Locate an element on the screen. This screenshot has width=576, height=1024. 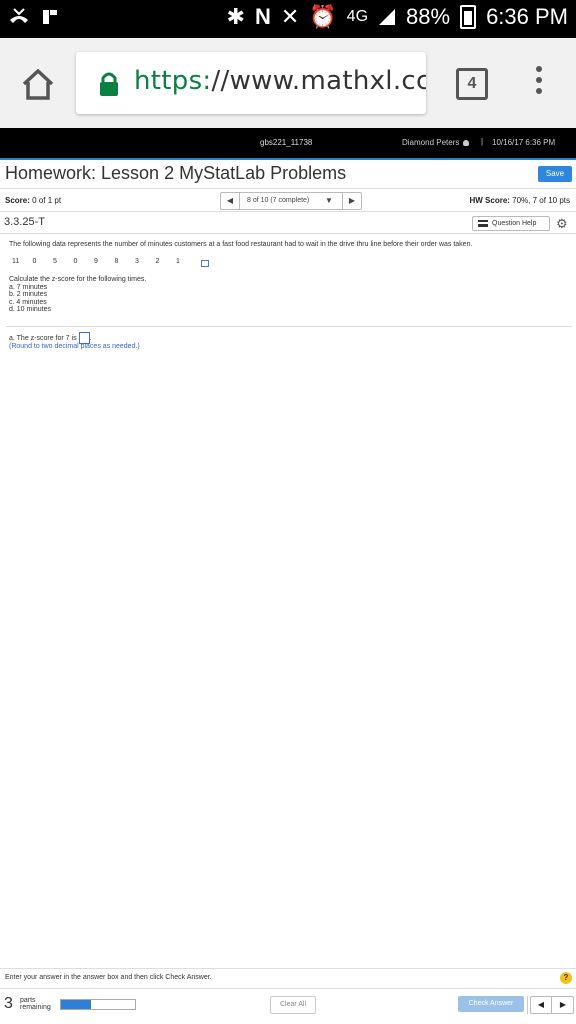
clear-all-button: Clear All is located at coordinates (293, 1005).